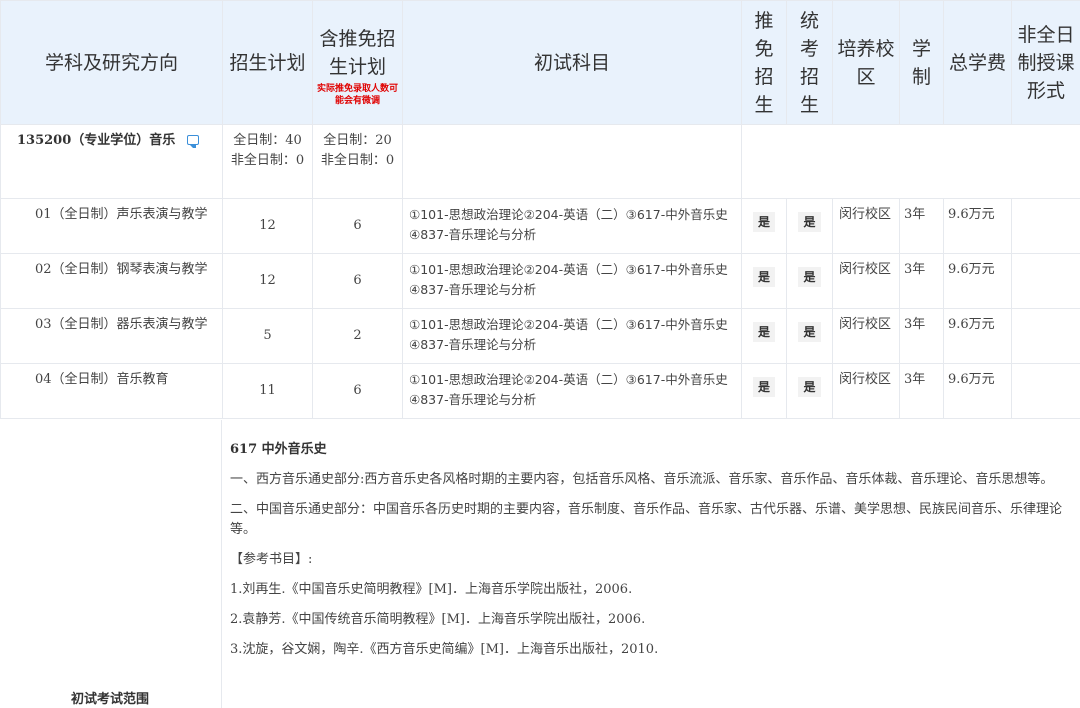  Describe the element at coordinates (193, 141) in the screenshot. I see `comment-icon` at that location.